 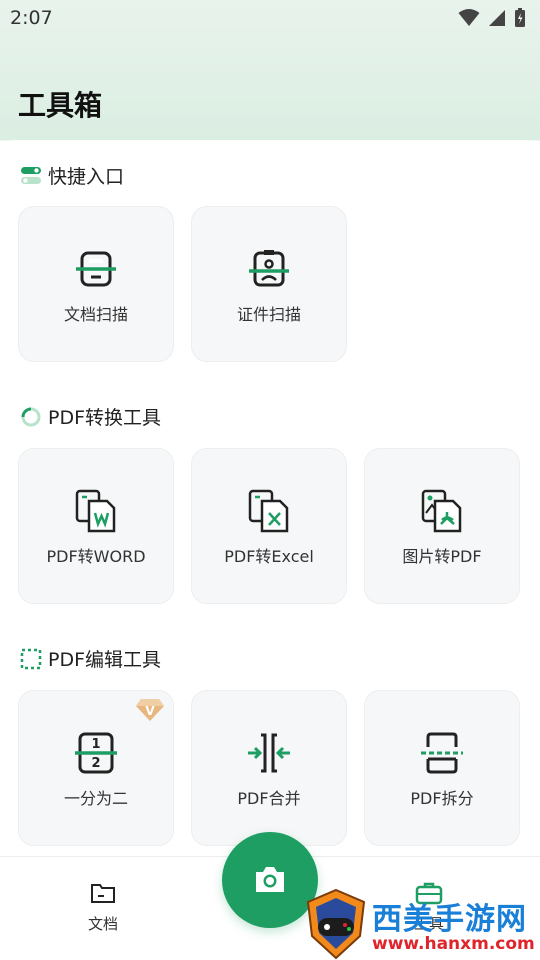 What do you see at coordinates (270, 879) in the screenshot?
I see `camera-icon` at bounding box center [270, 879].